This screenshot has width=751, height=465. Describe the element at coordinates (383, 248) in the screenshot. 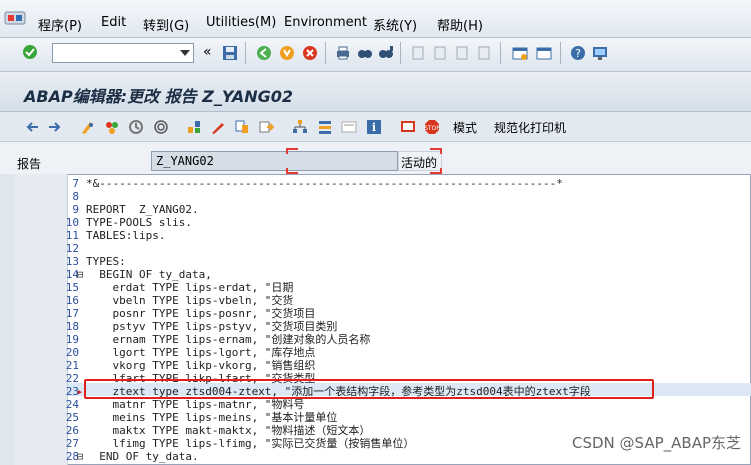

I see `code-line: 12` at that location.